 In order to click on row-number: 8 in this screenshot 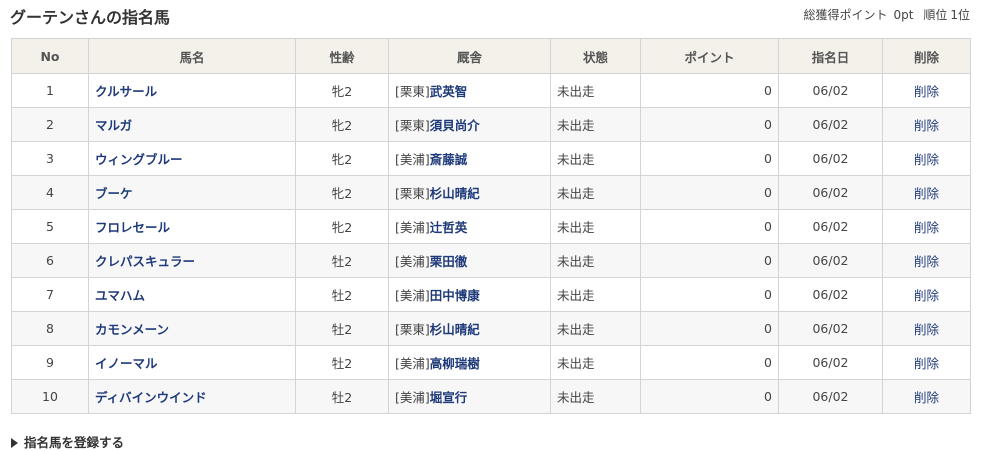, I will do `click(50, 328)`.